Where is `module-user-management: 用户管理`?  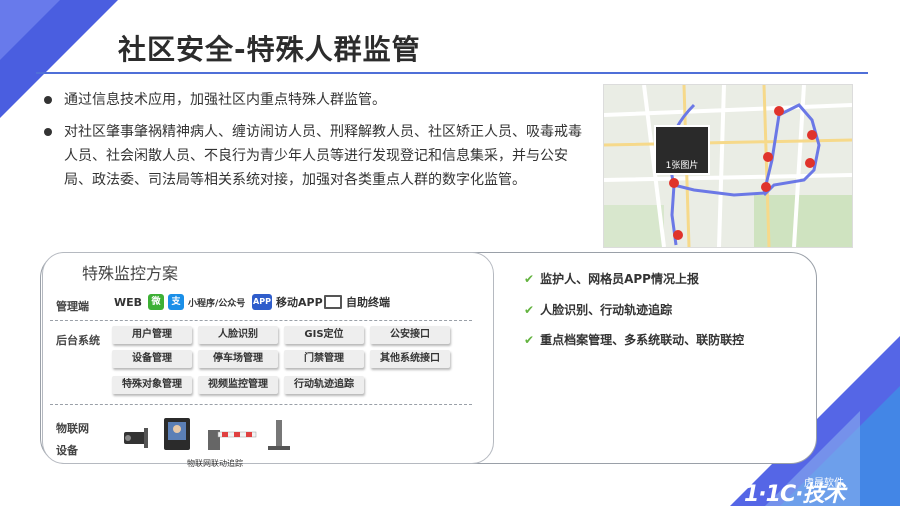
module-user-management: 用户管理 is located at coordinates (152, 335).